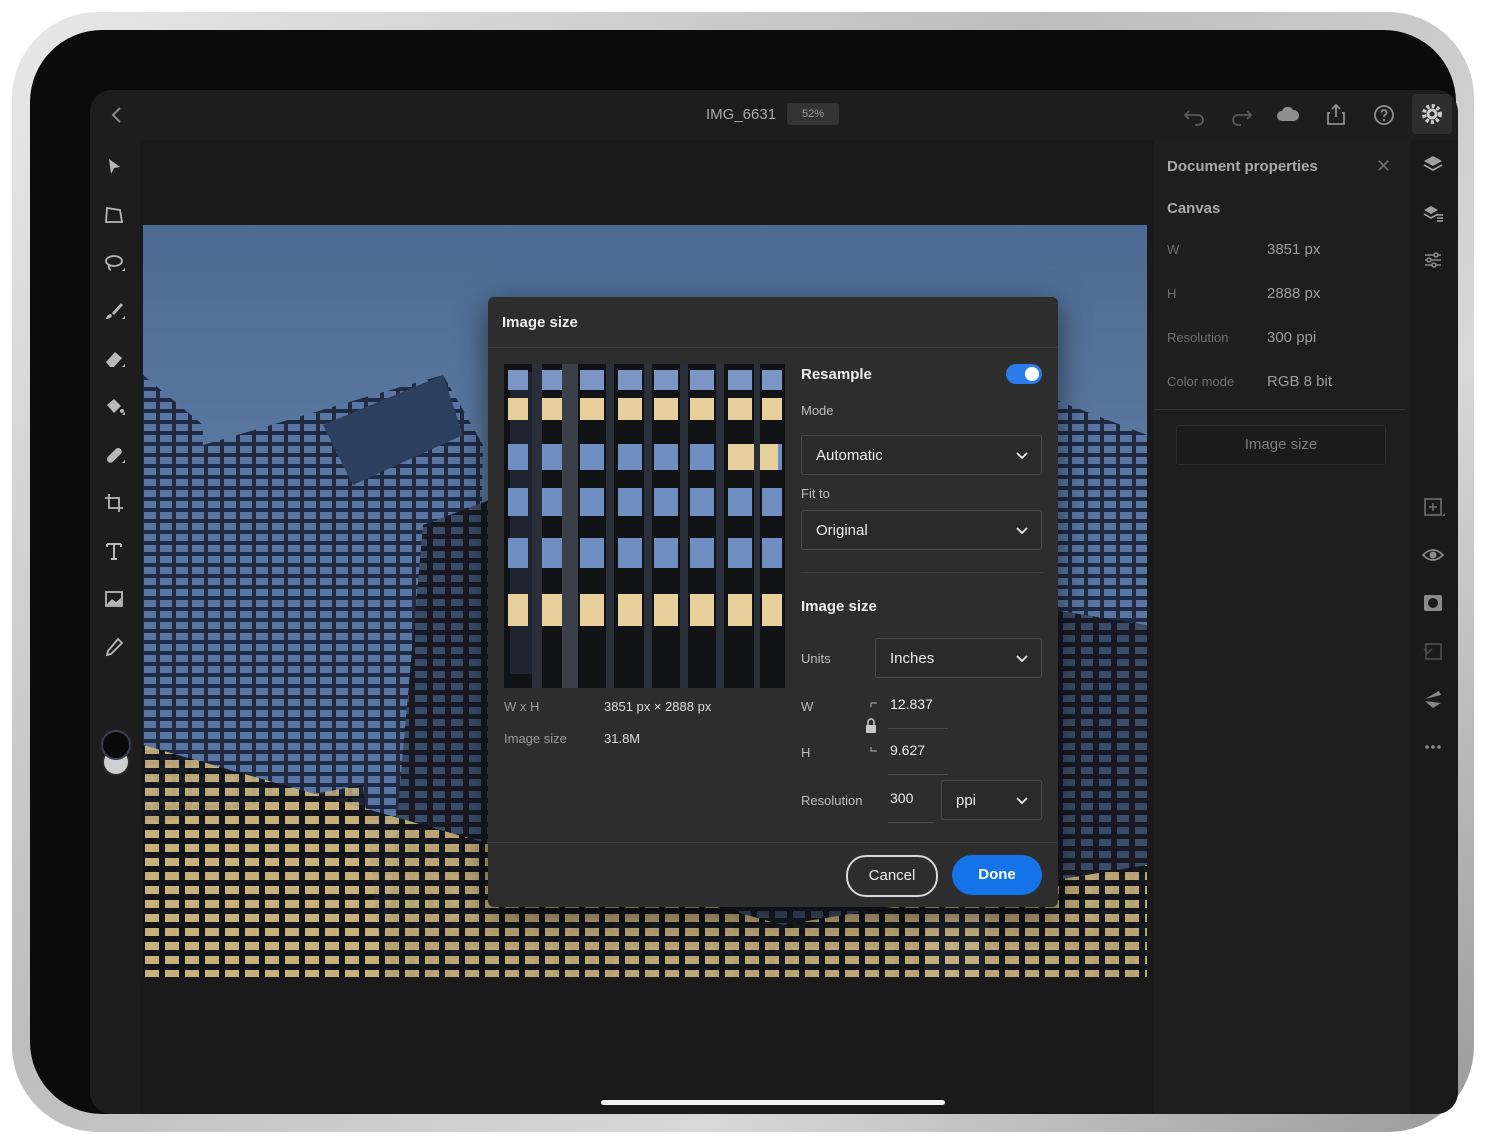  What do you see at coordinates (892, 876) in the screenshot?
I see `cancel-button: Cancel` at bounding box center [892, 876].